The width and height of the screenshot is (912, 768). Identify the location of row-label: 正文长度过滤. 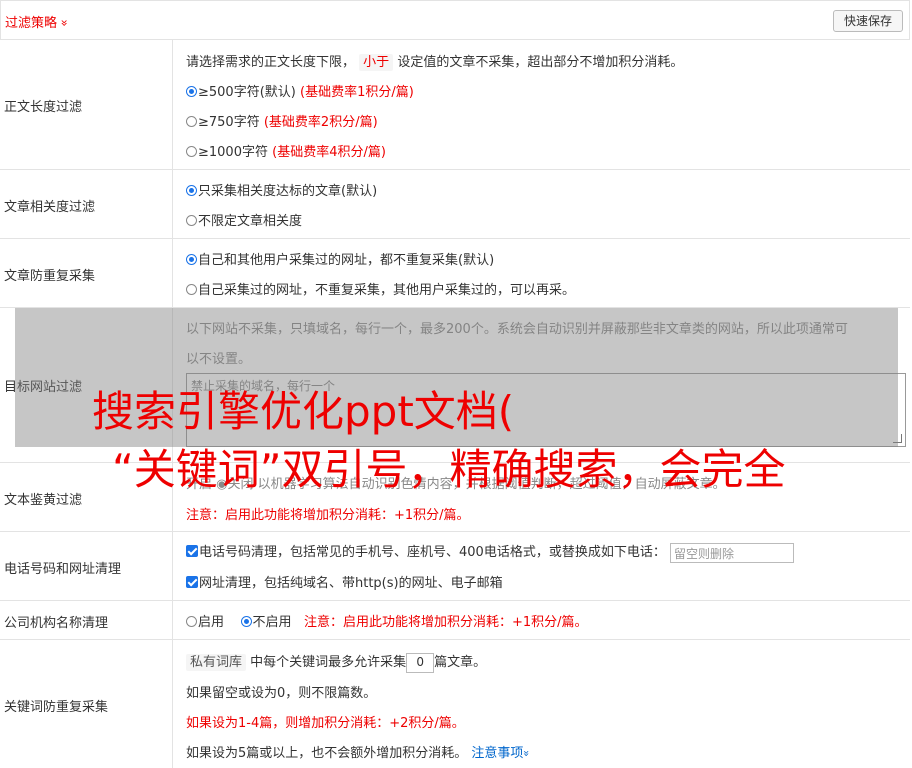
(43, 107).